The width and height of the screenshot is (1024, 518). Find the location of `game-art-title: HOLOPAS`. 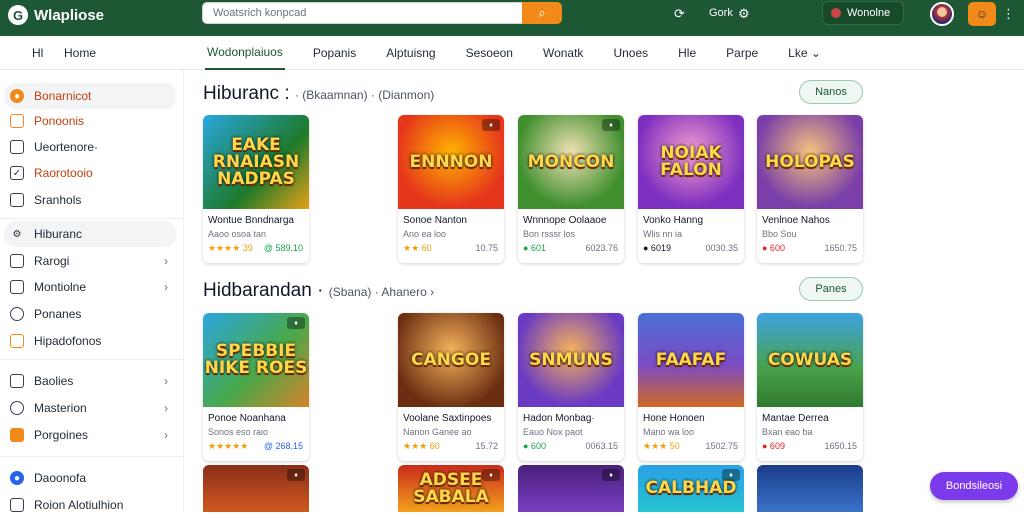

game-art-title: HOLOPAS is located at coordinates (810, 161).